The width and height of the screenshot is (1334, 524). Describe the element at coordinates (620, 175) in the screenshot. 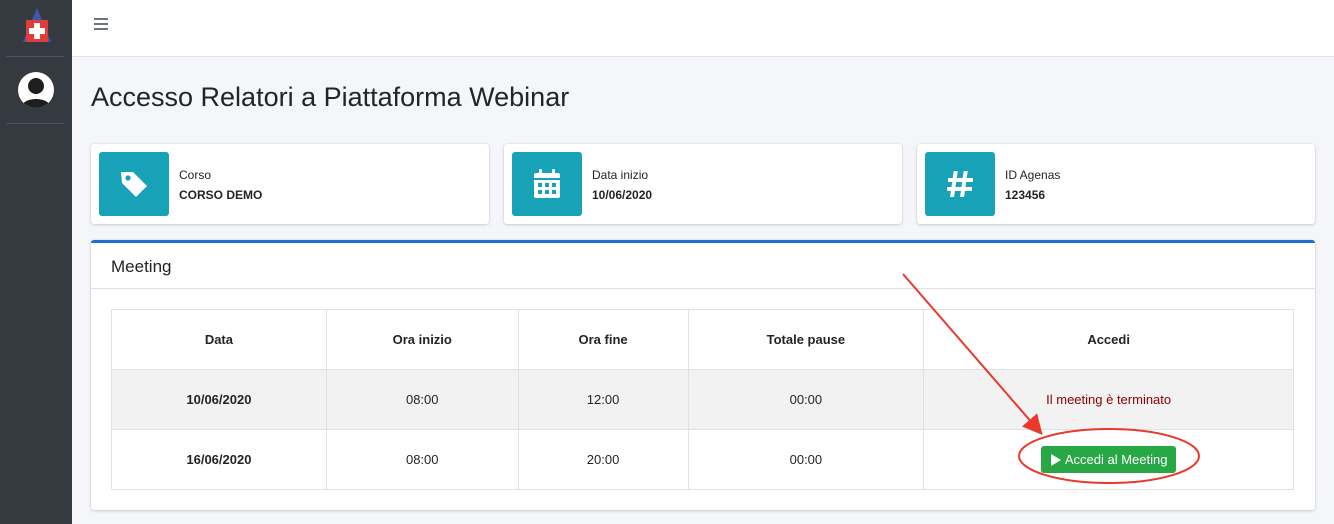

I see `info-box-label: Data inizio` at that location.